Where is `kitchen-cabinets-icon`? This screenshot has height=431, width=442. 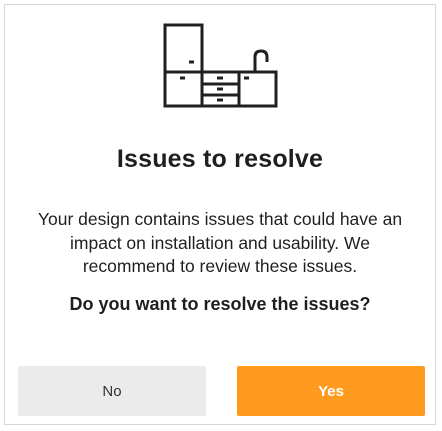 kitchen-cabinets-icon is located at coordinates (220, 65).